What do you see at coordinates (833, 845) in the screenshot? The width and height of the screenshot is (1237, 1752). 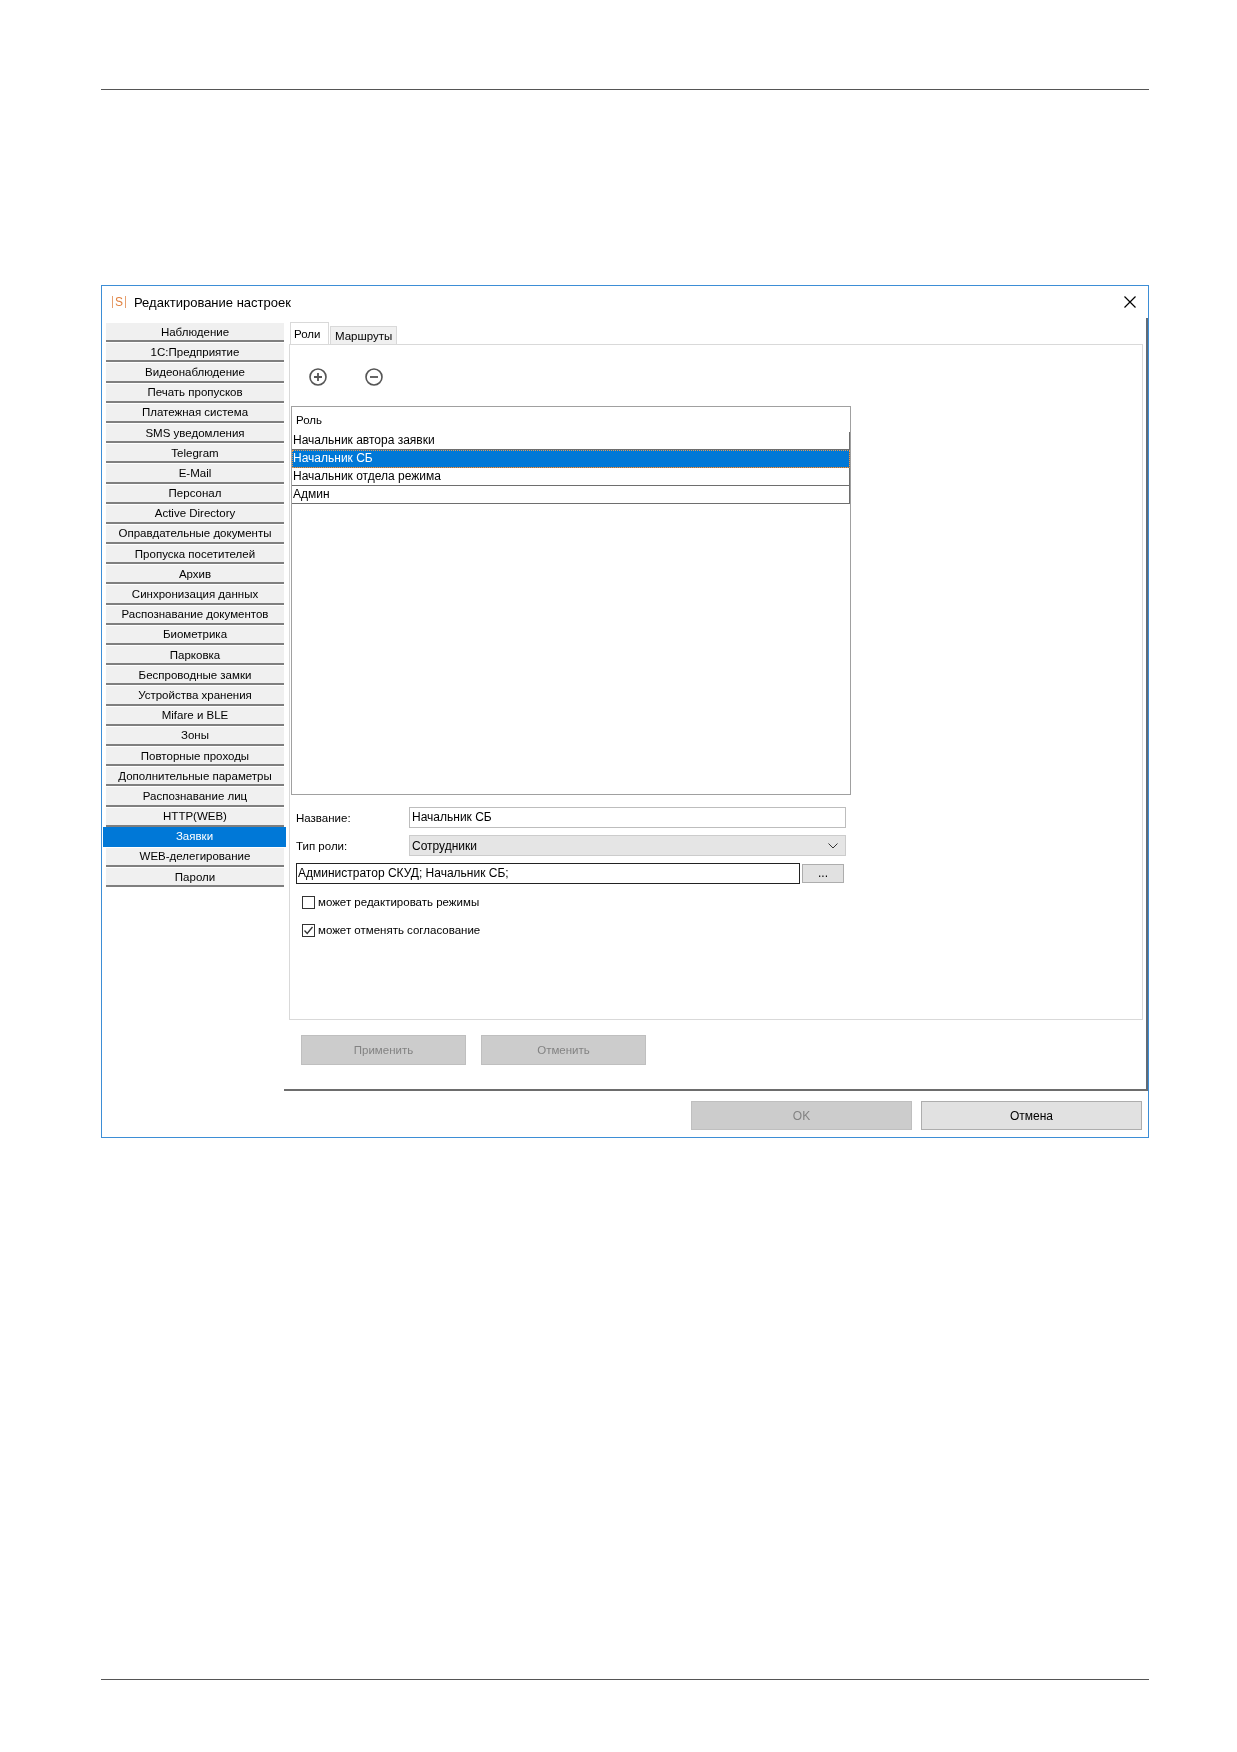 I see `chevron-down-icon` at bounding box center [833, 845].